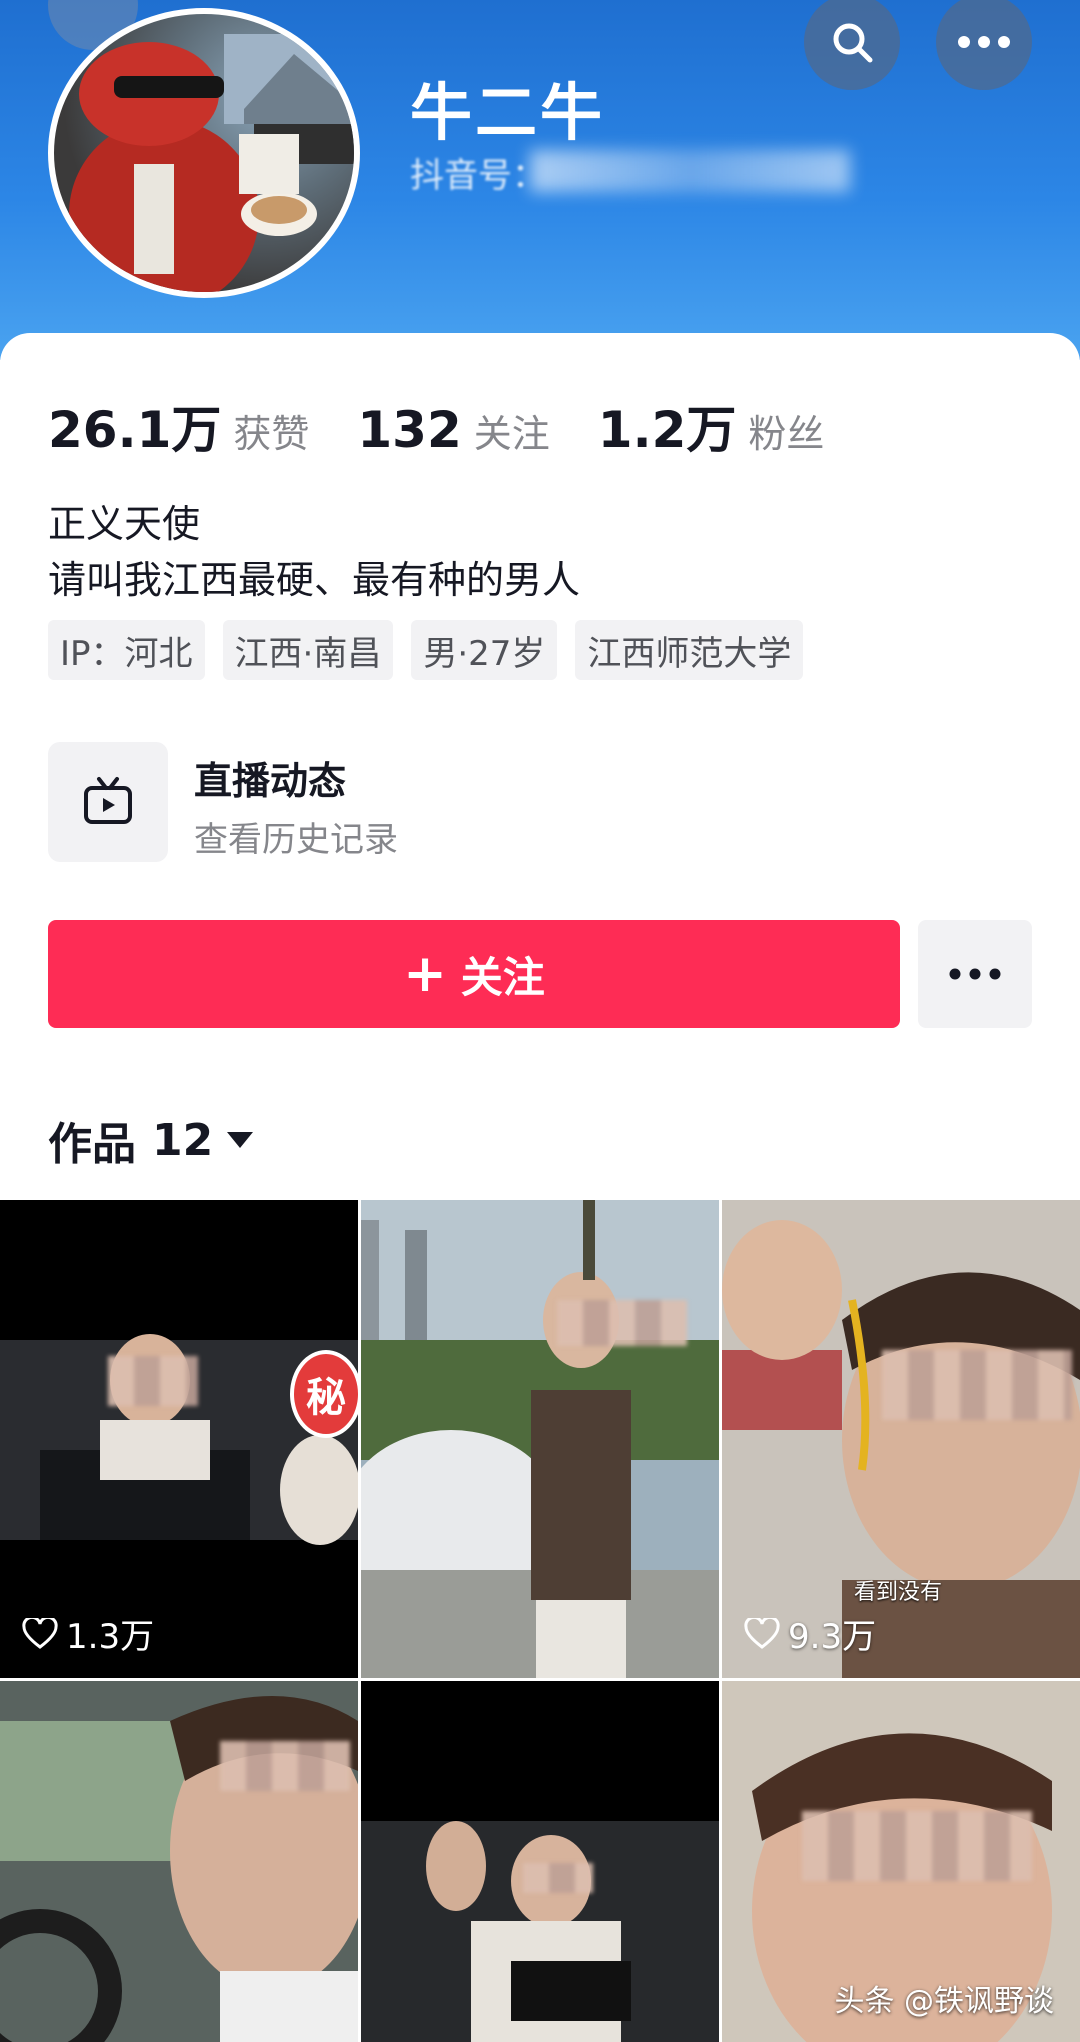 This screenshot has height=2042, width=1080. I want to click on follow-button: + 关注, so click(474, 974).